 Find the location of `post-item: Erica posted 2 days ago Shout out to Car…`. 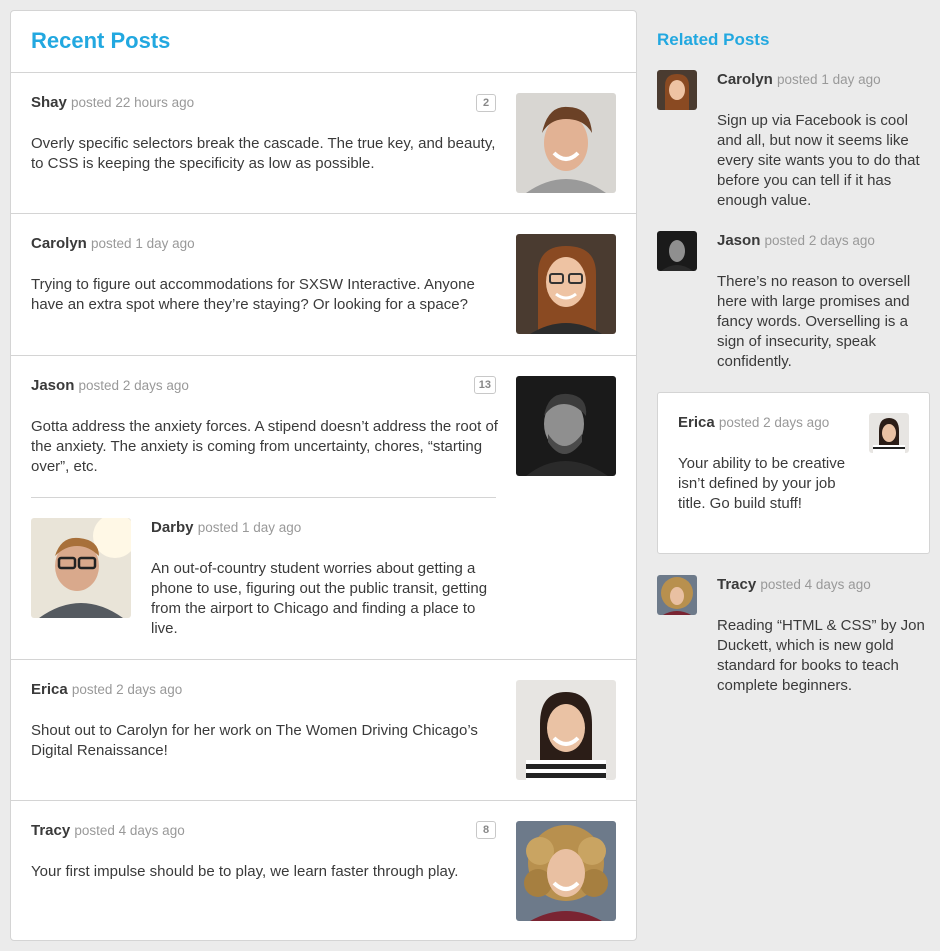

post-item: Erica posted 2 days ago Shout out to Car… is located at coordinates (323, 730).